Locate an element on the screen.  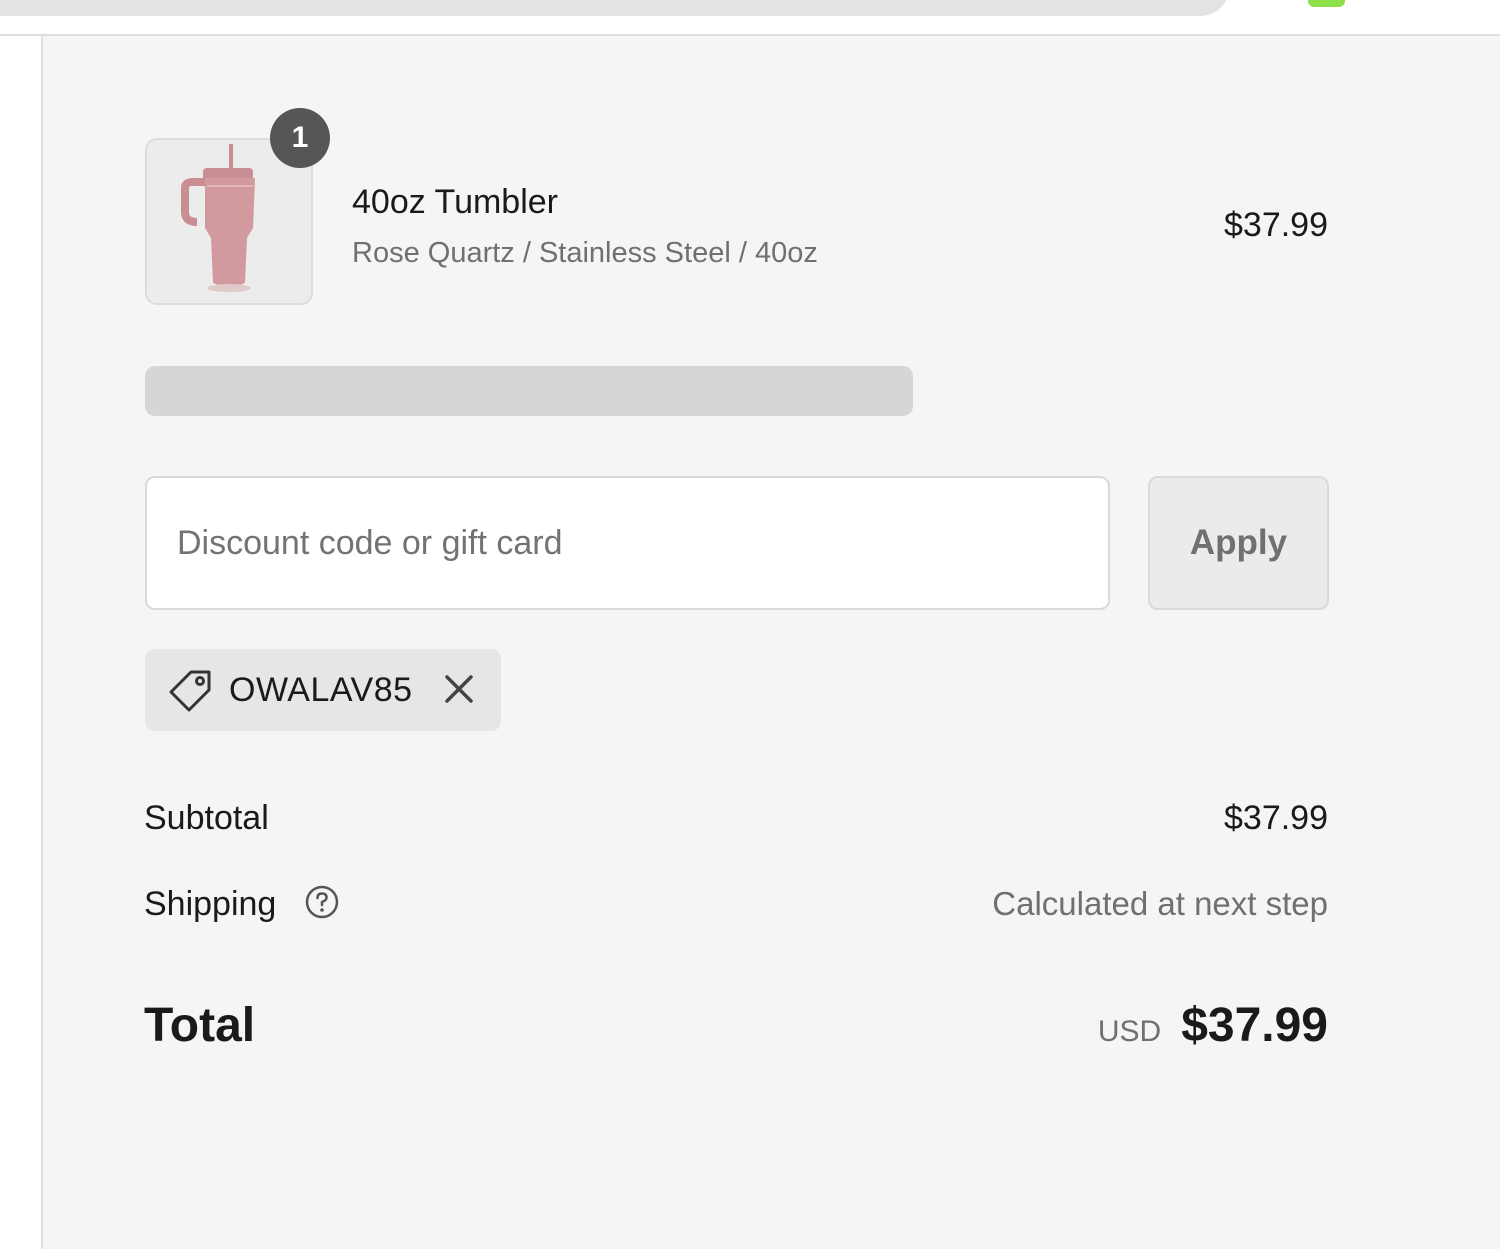
total-value: $37.99 is located at coordinates (1254, 1025).